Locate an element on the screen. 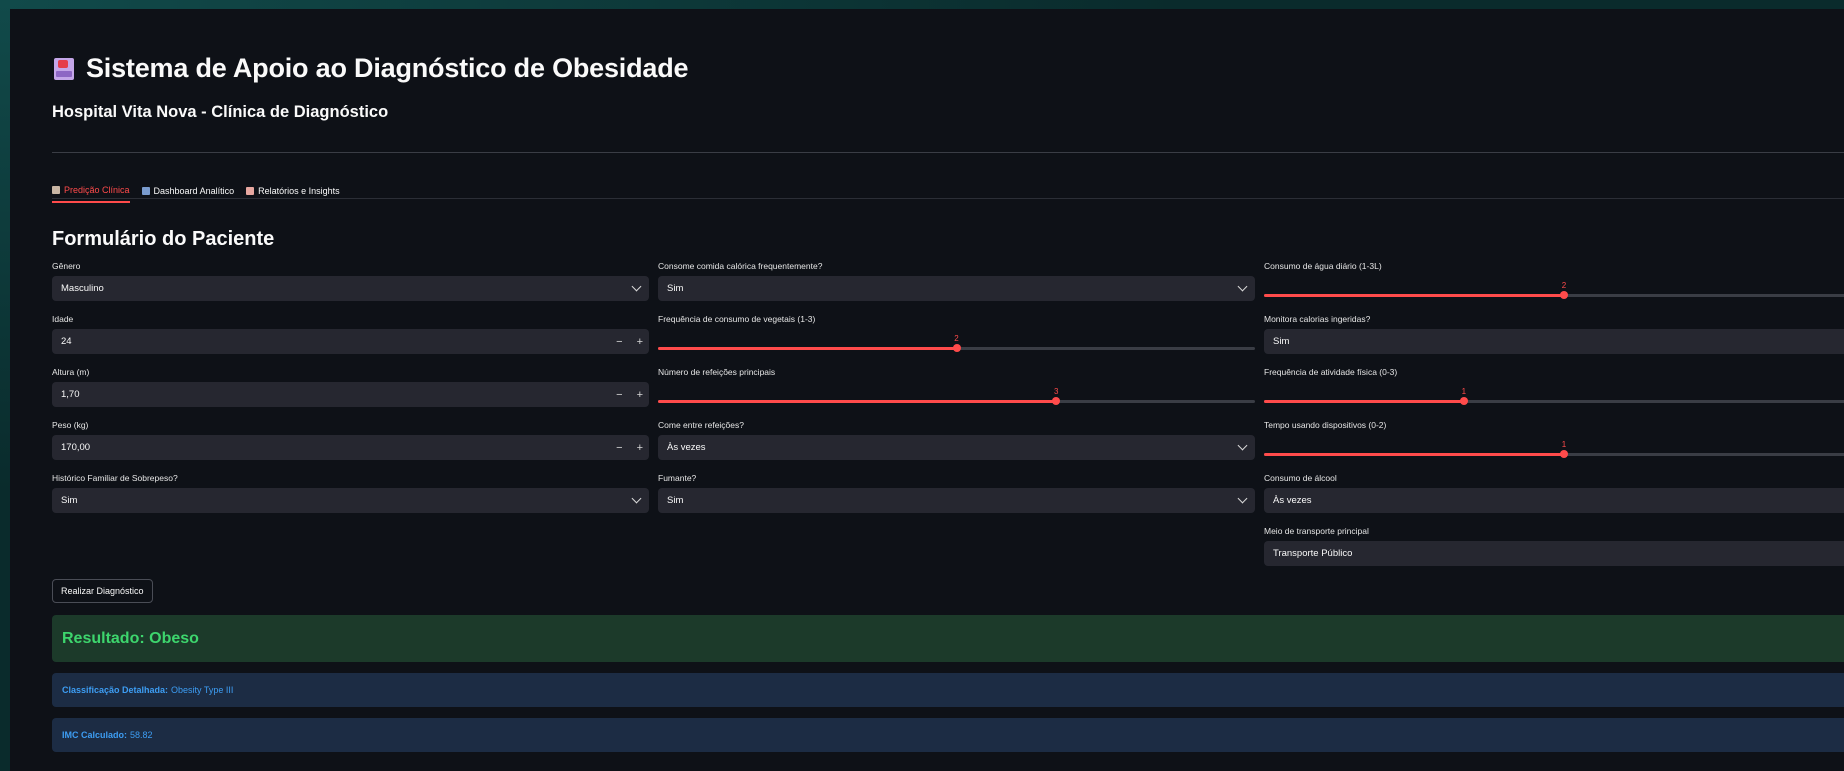  idade-value: 24 is located at coordinates (66, 341).